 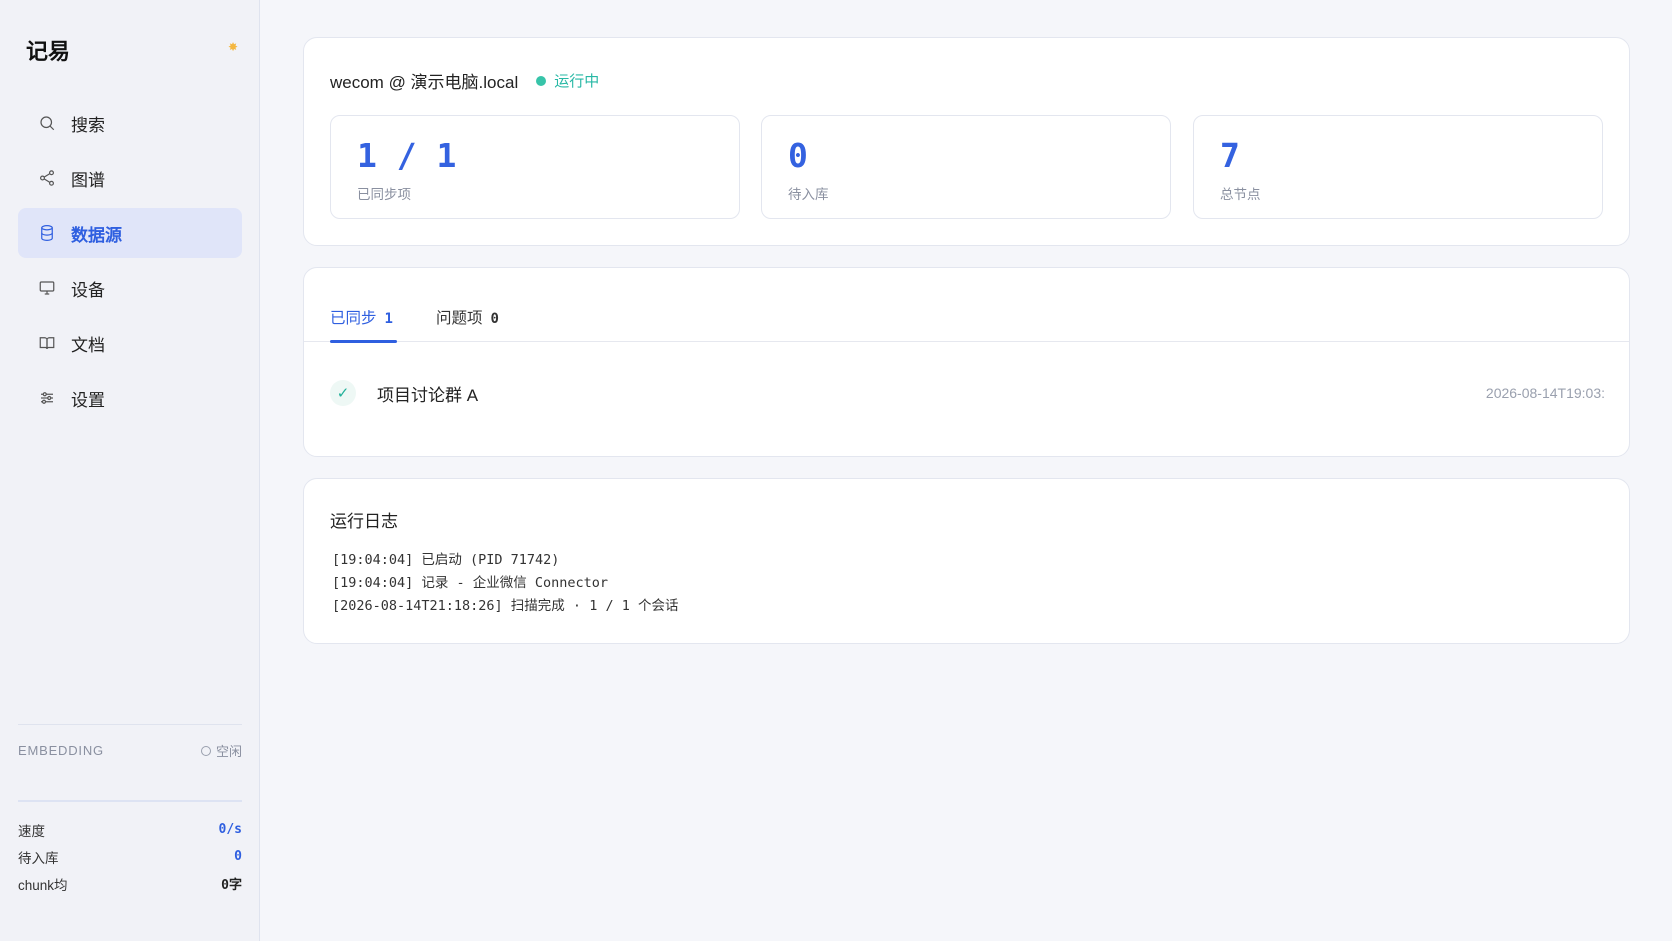 I want to click on stat-chunk-avg: chunk均 0字, so click(x=130, y=883).